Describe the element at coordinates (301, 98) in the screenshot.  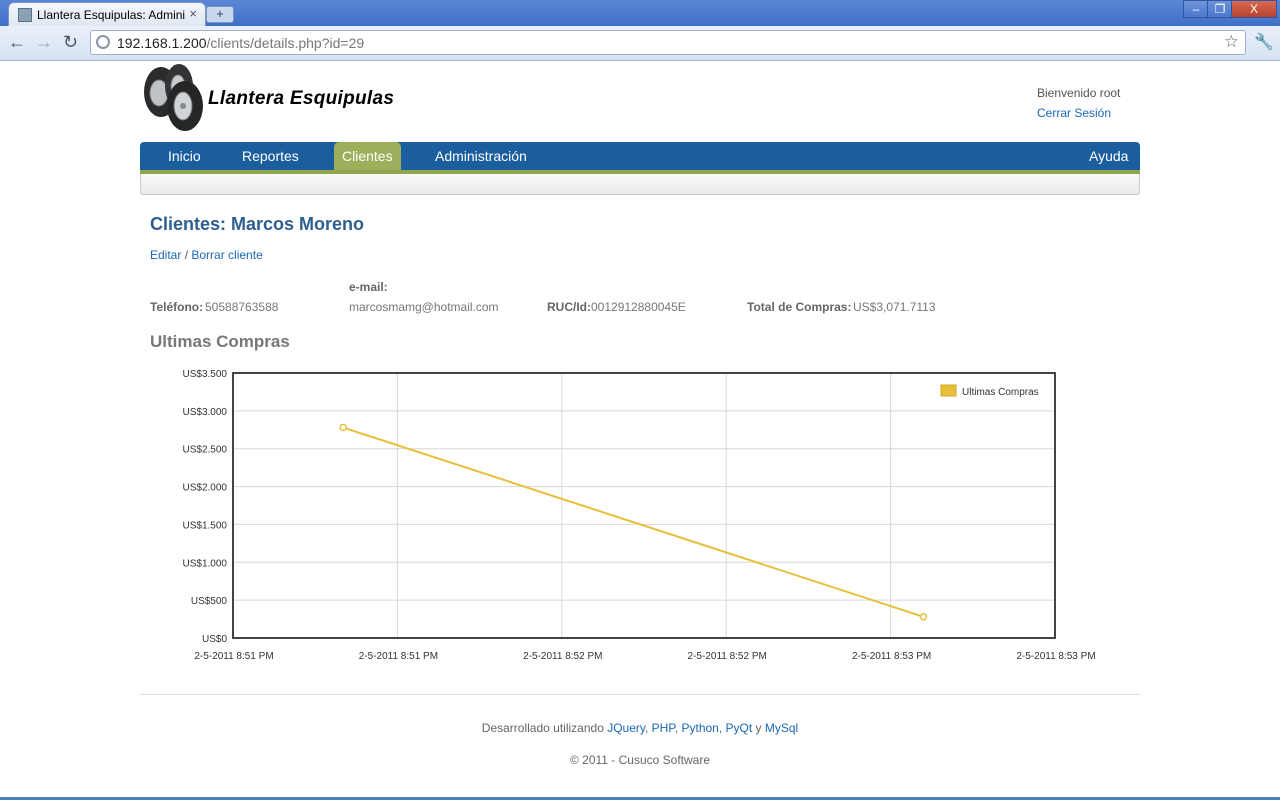
I see `brand-name: Llantera Esquipulas` at that location.